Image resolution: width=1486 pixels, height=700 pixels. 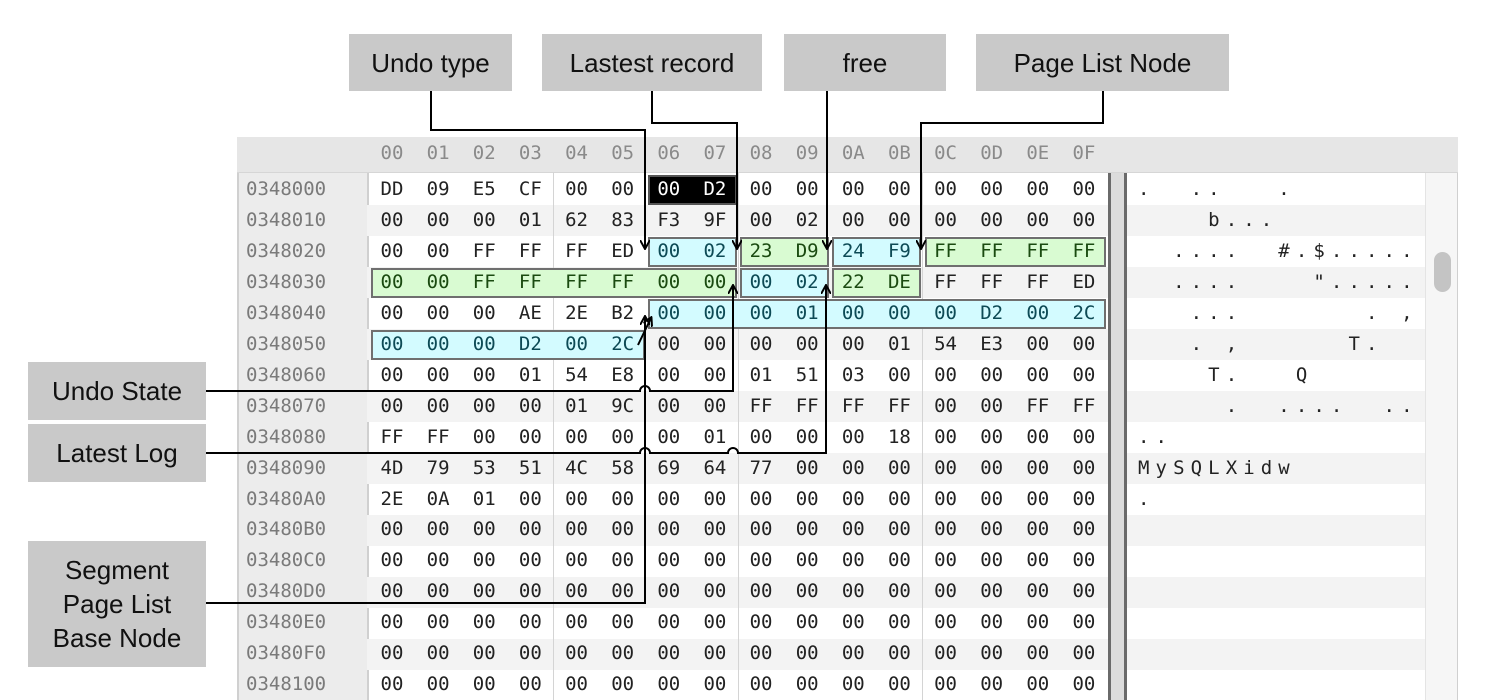 What do you see at coordinates (694, 169) in the screenshot?
I see `arrow-latest-record` at bounding box center [694, 169].